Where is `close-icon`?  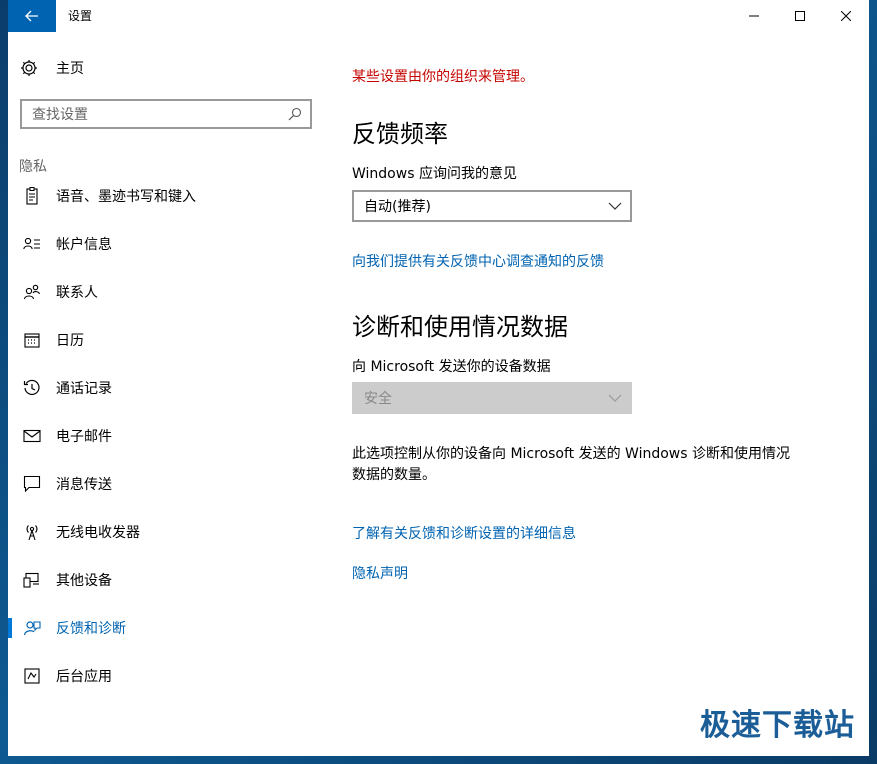 close-icon is located at coordinates (846, 16).